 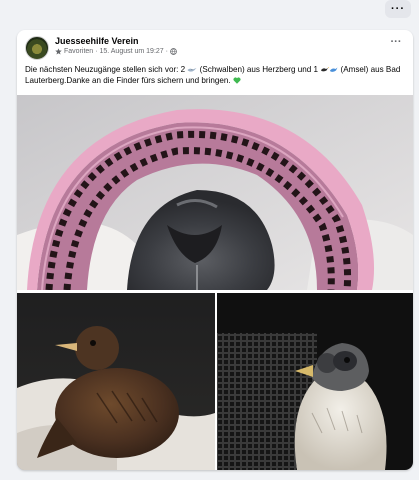 What do you see at coordinates (58, 51) in the screenshot?
I see `star-icon` at bounding box center [58, 51].